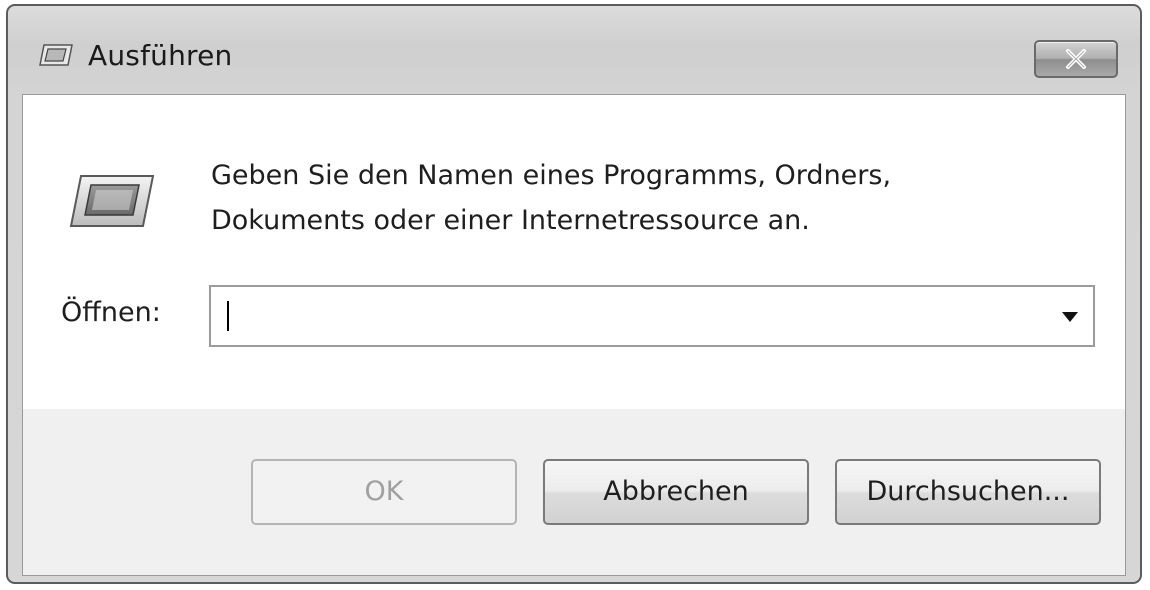 The height and width of the screenshot is (590, 1150). I want to click on close-icon, so click(1076, 59).